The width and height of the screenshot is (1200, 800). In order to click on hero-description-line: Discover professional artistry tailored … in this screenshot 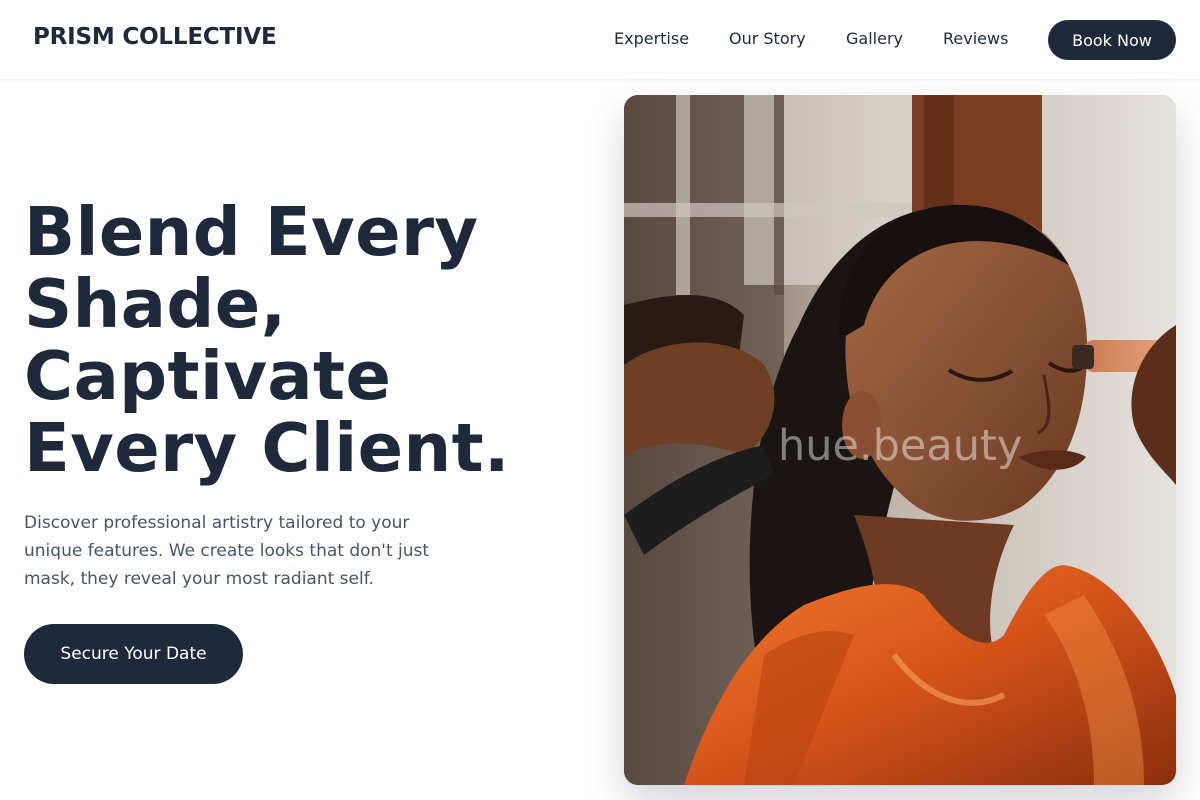, I will do `click(217, 523)`.